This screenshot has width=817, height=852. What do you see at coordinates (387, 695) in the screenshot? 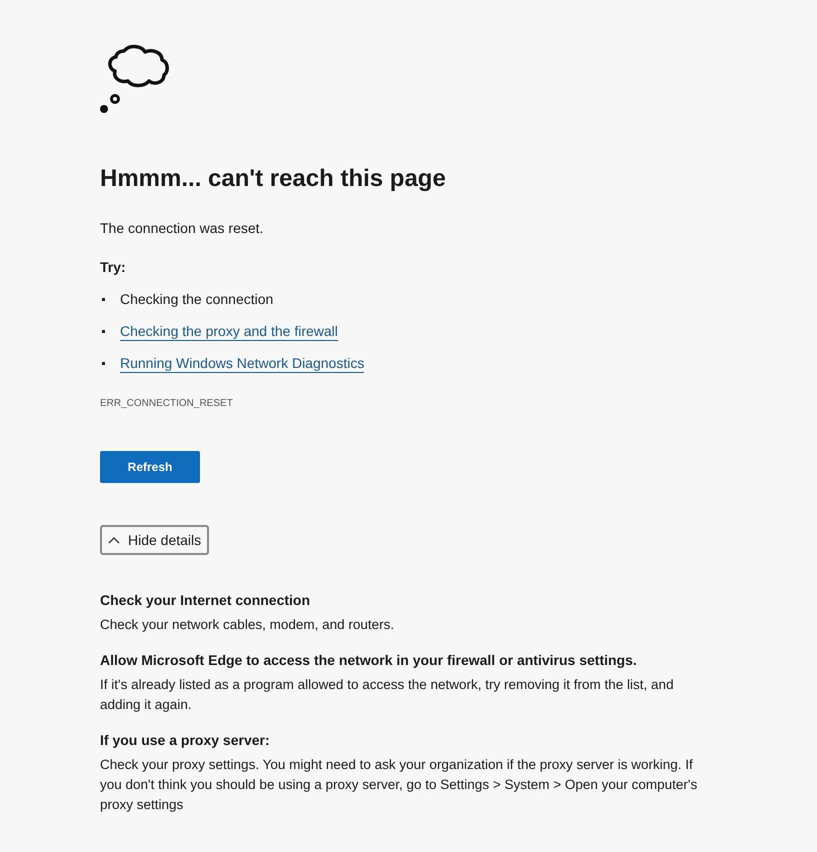
I see `detail-text: If it's already listed as a program allowed to access the network, try removing it from the list, and adding it again.` at bounding box center [387, 695].